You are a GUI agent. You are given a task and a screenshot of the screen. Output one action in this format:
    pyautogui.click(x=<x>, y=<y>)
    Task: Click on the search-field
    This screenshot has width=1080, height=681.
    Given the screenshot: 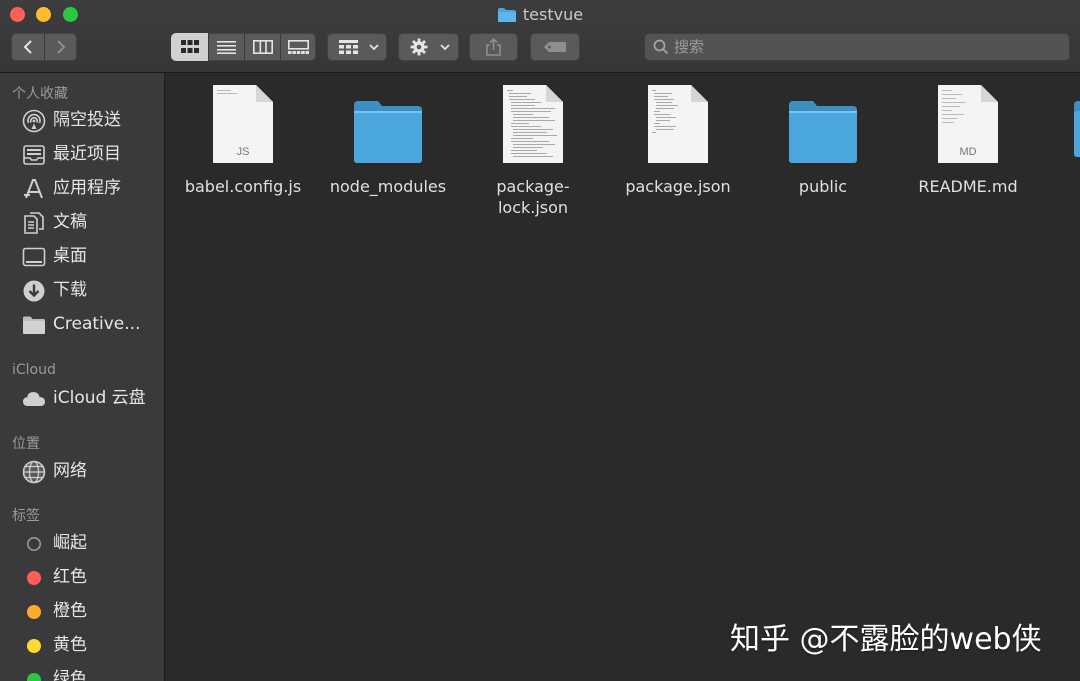 What is the action you would take?
    pyautogui.click(x=857, y=47)
    